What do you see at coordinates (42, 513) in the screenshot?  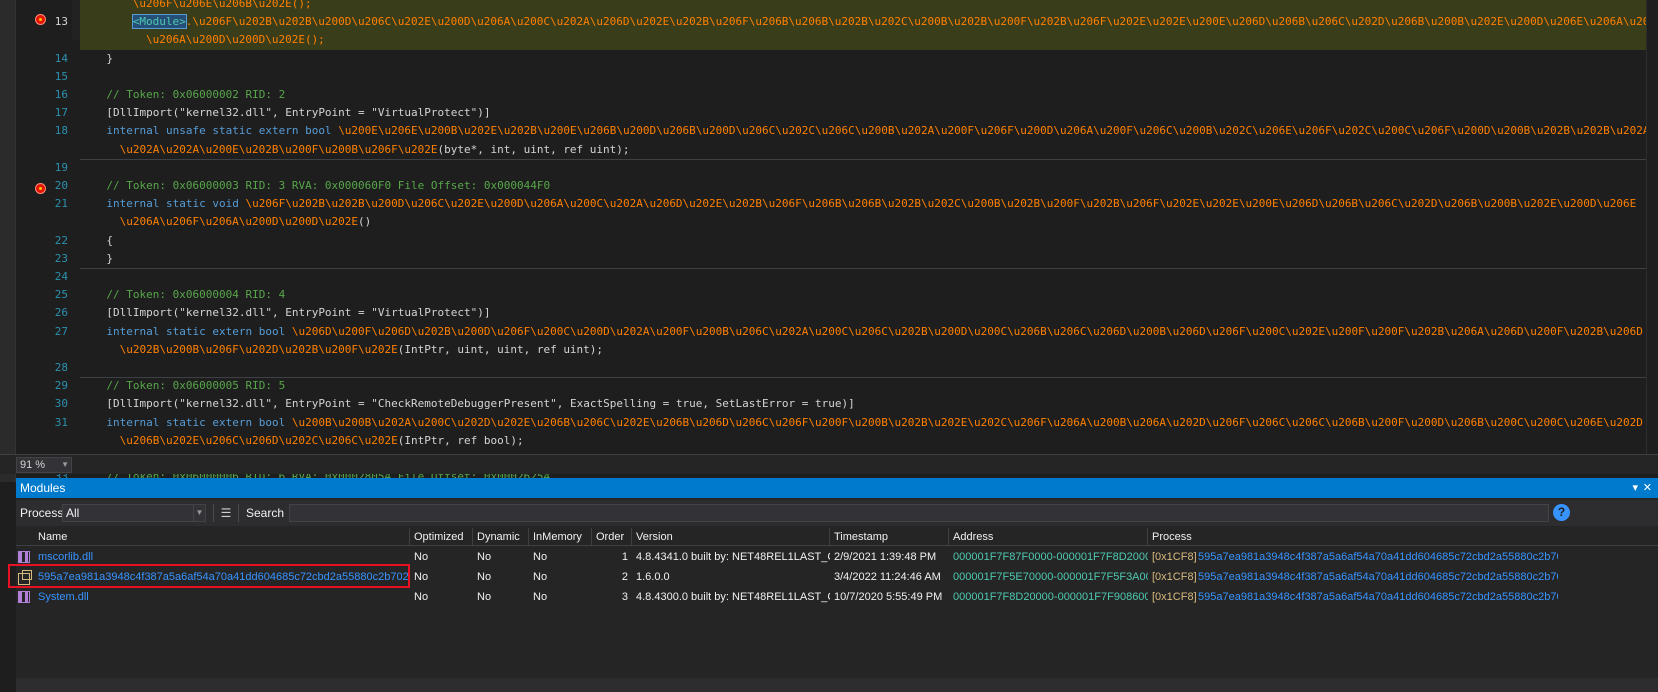 I see `process-label: Process` at bounding box center [42, 513].